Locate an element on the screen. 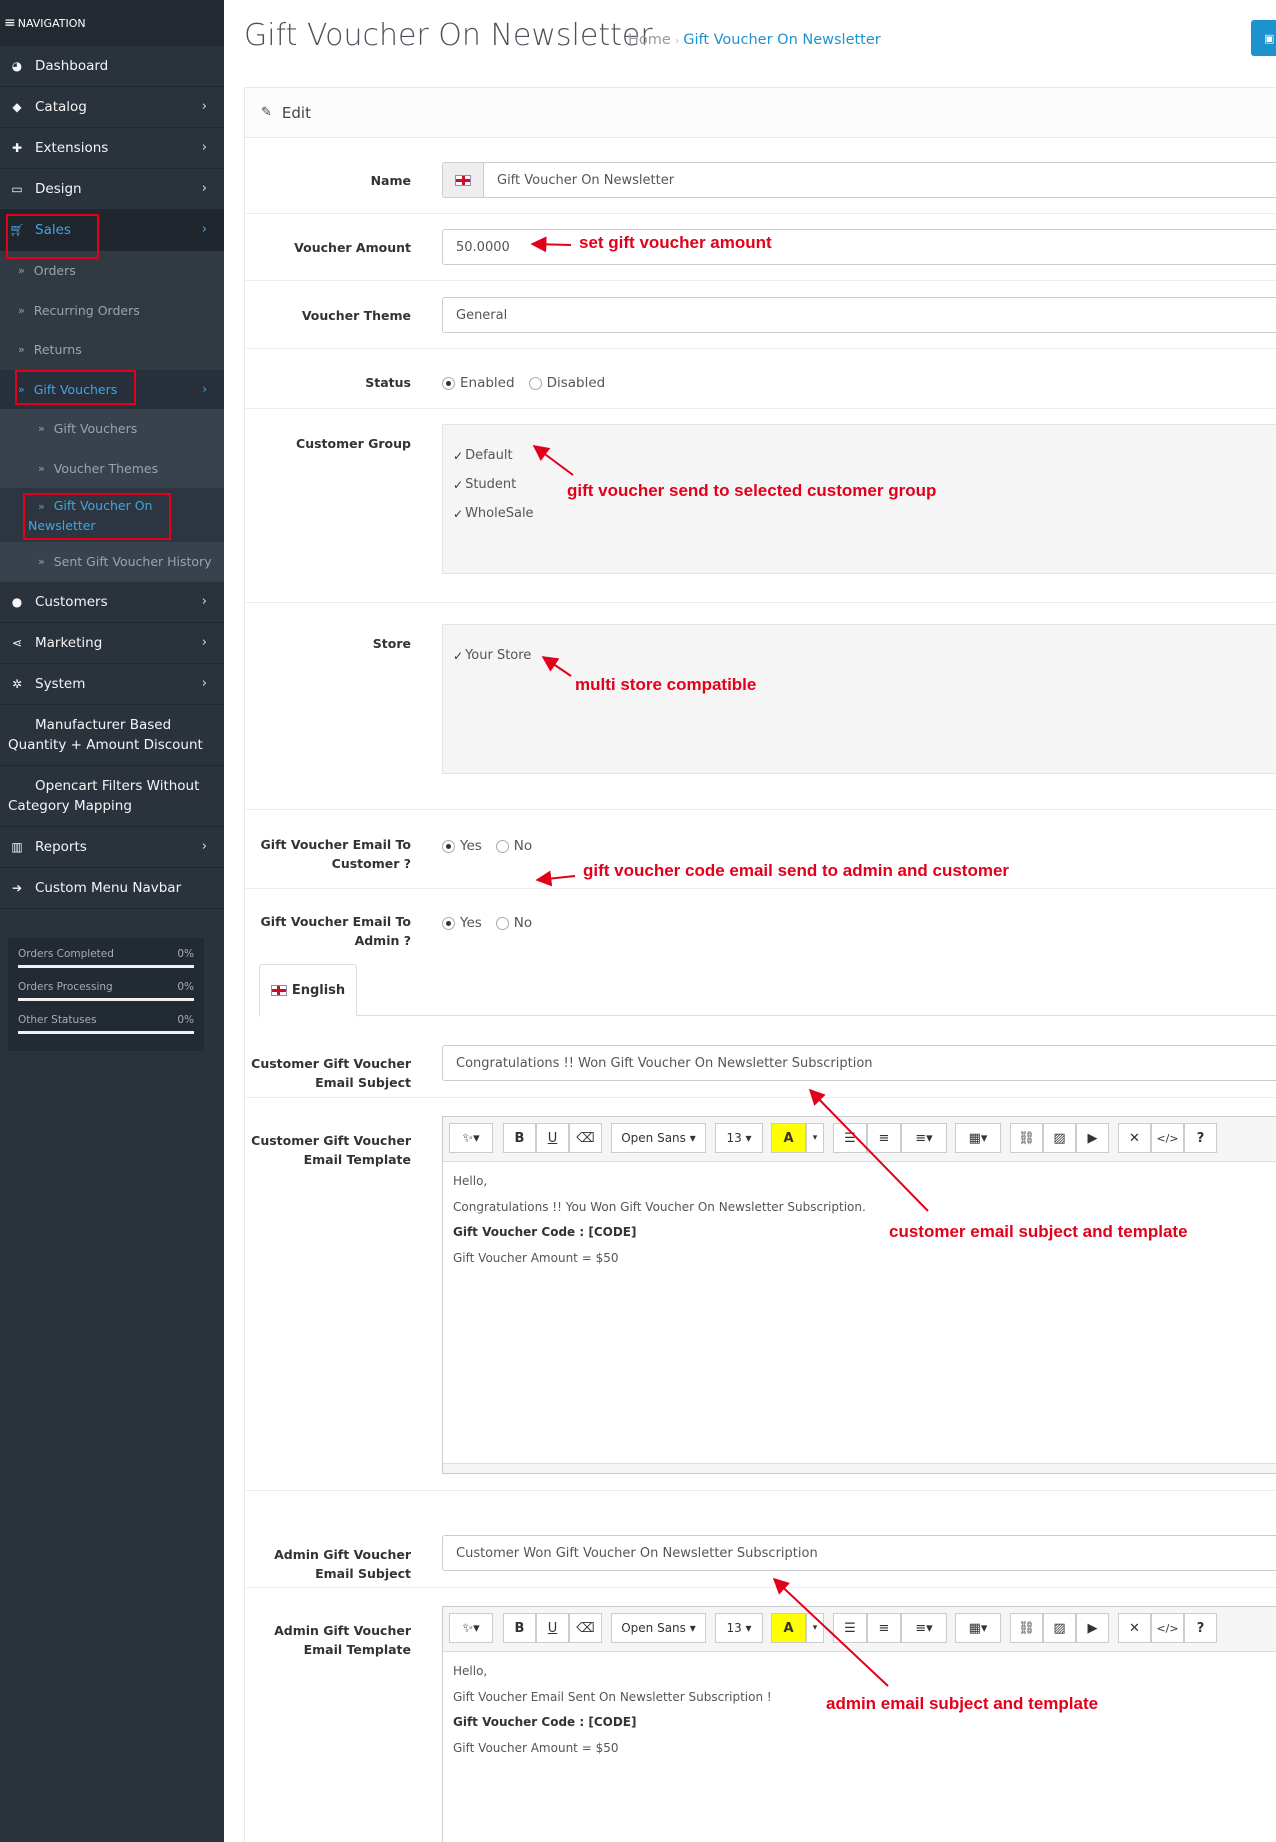 This screenshot has width=1276, height=1842. chevron-right-icon: › is located at coordinates (204, 601).